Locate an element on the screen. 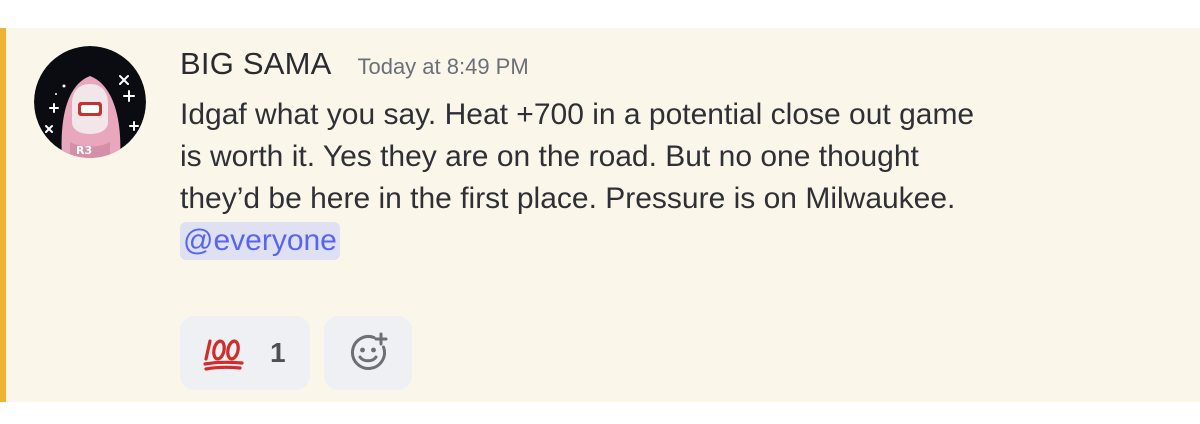  mention-highlight-bar is located at coordinates (3, 215).